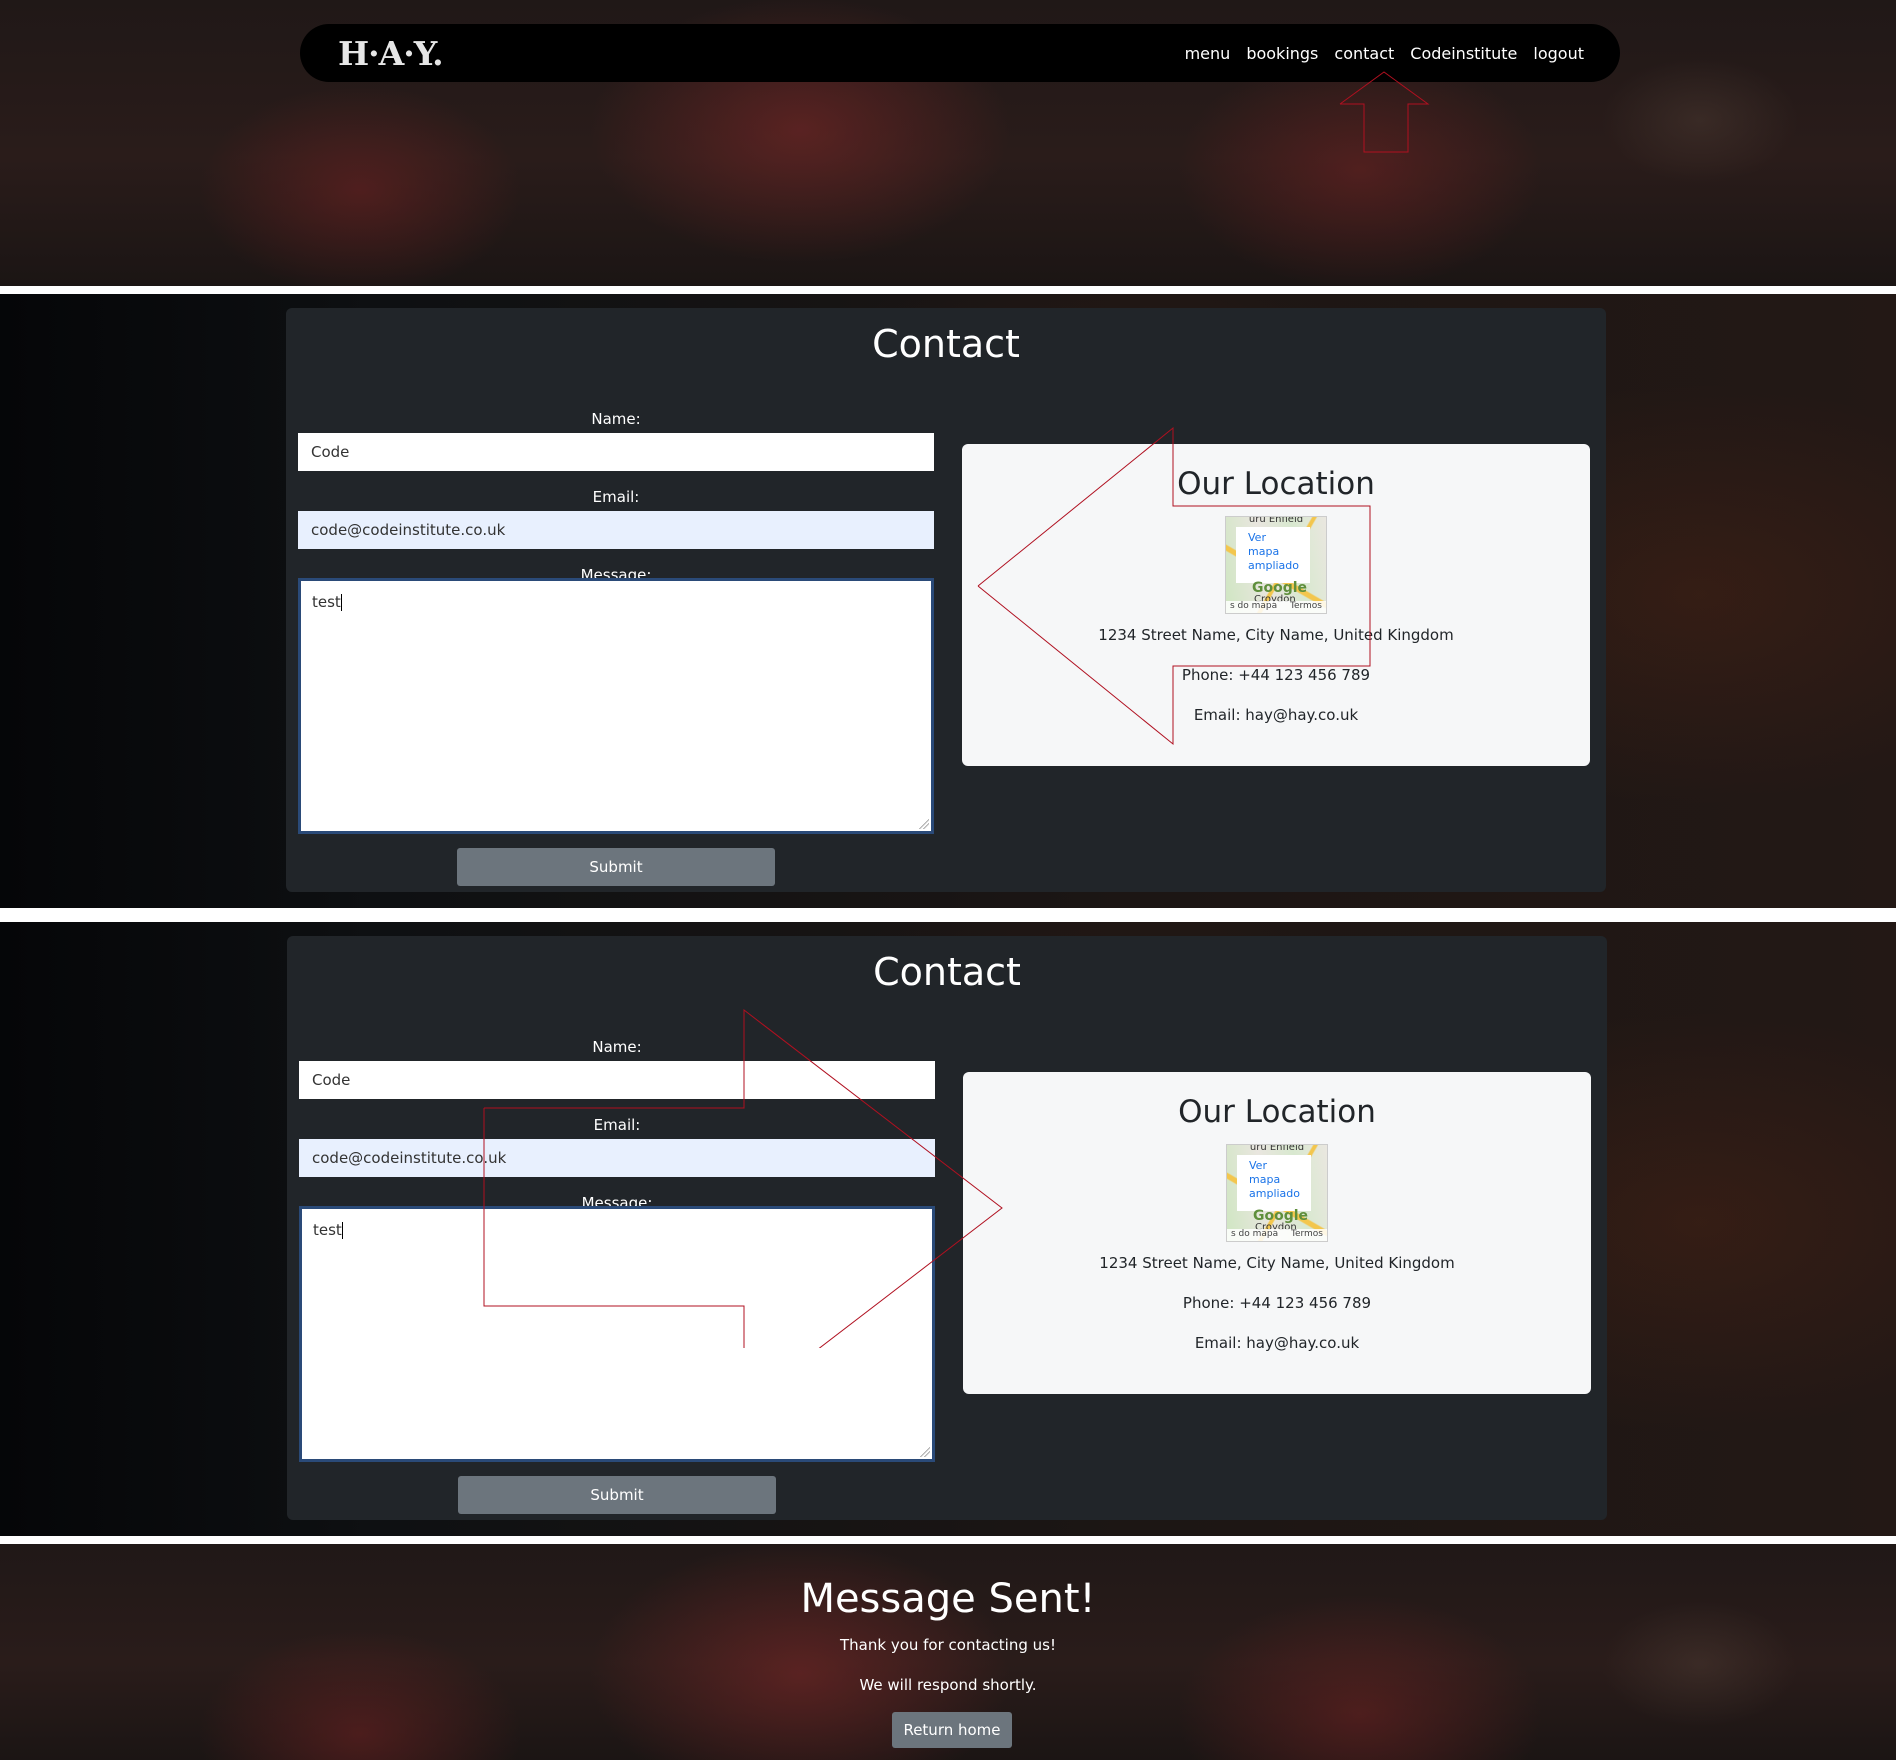 The height and width of the screenshot is (1760, 1896). What do you see at coordinates (391, 53) in the screenshot?
I see `site-logo: H·A·Y.` at bounding box center [391, 53].